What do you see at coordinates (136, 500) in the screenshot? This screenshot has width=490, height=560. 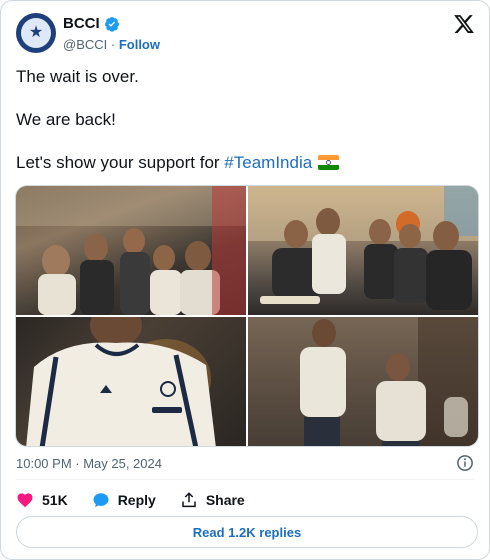 I see `reply-label: Reply` at bounding box center [136, 500].